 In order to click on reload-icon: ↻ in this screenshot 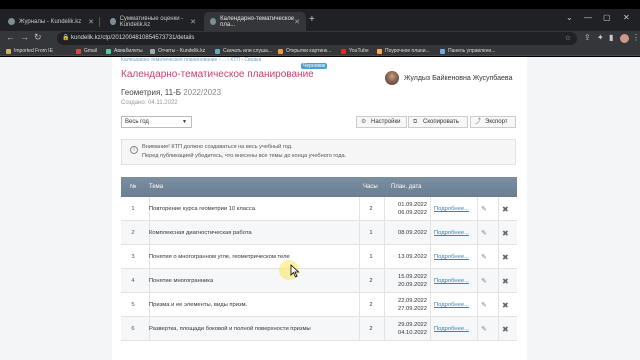, I will do `click(38, 37)`.